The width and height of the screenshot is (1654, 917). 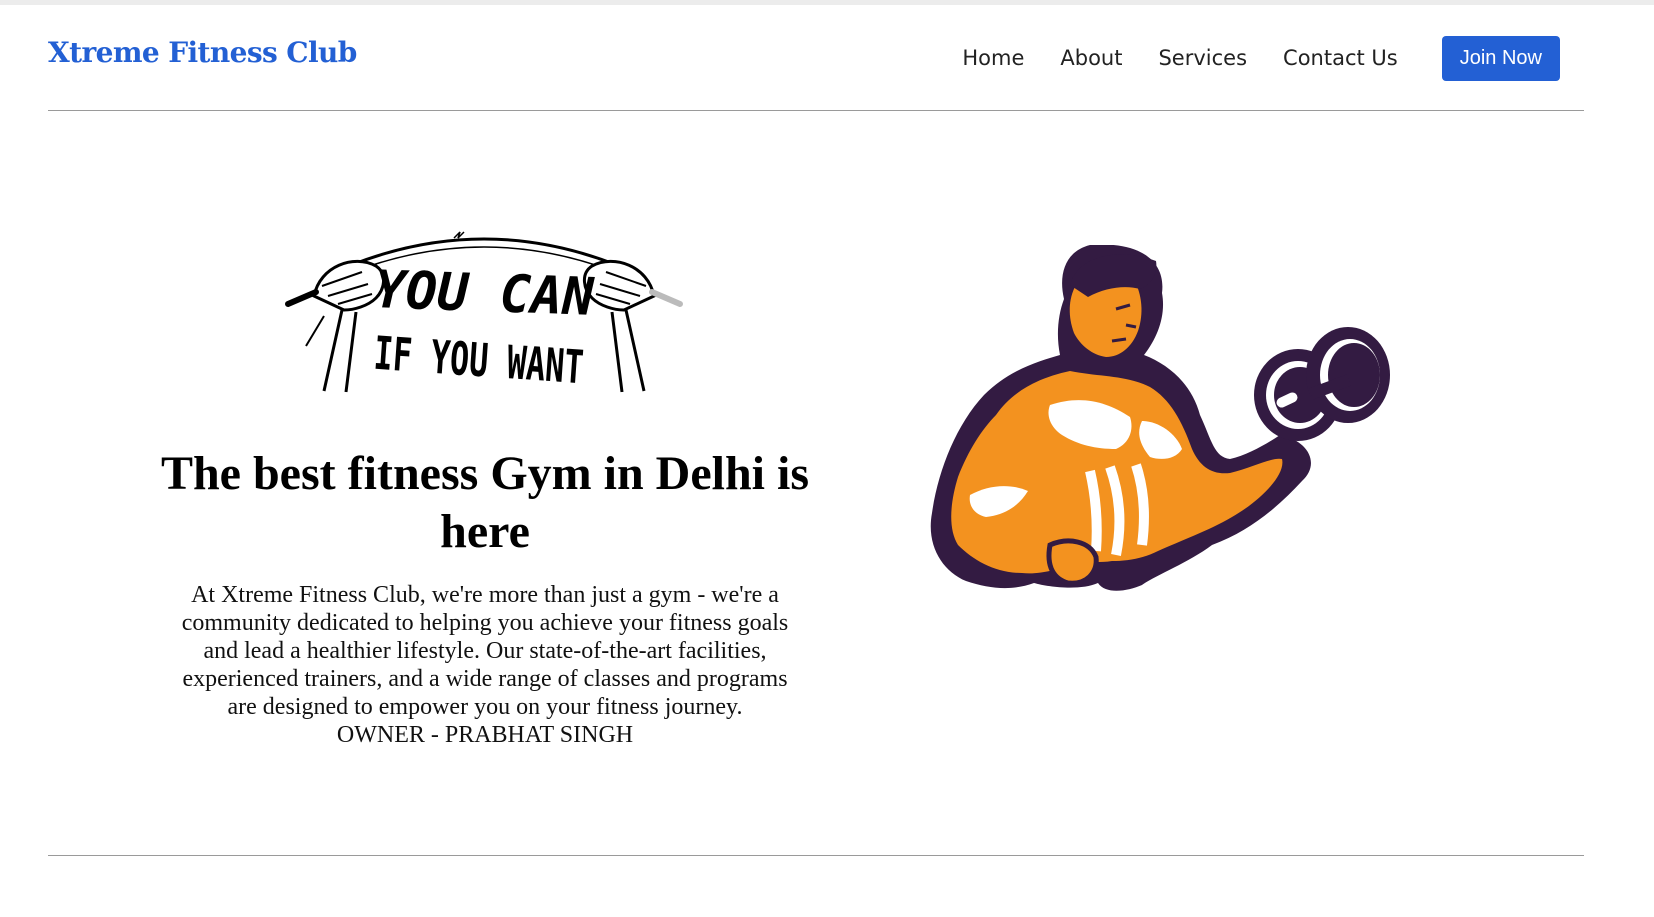 I want to click on motto-bottom-text: IF YOU WANT, so click(x=478, y=360).